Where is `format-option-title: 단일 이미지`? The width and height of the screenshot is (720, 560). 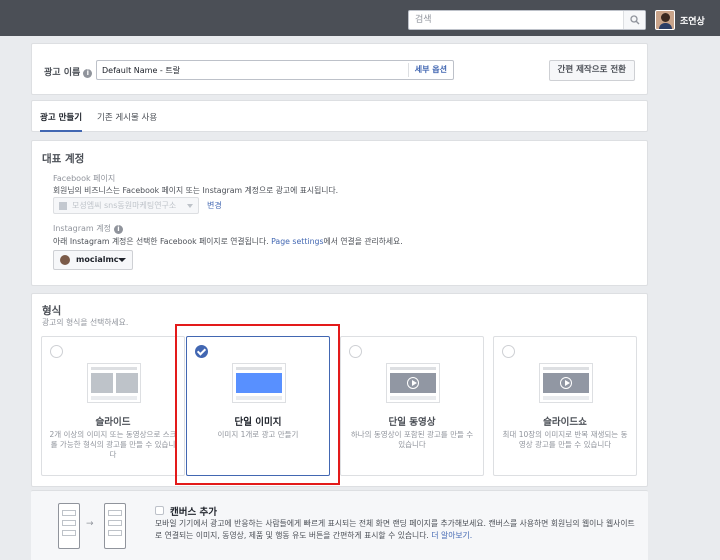 format-option-title: 단일 이미지 is located at coordinates (258, 422).